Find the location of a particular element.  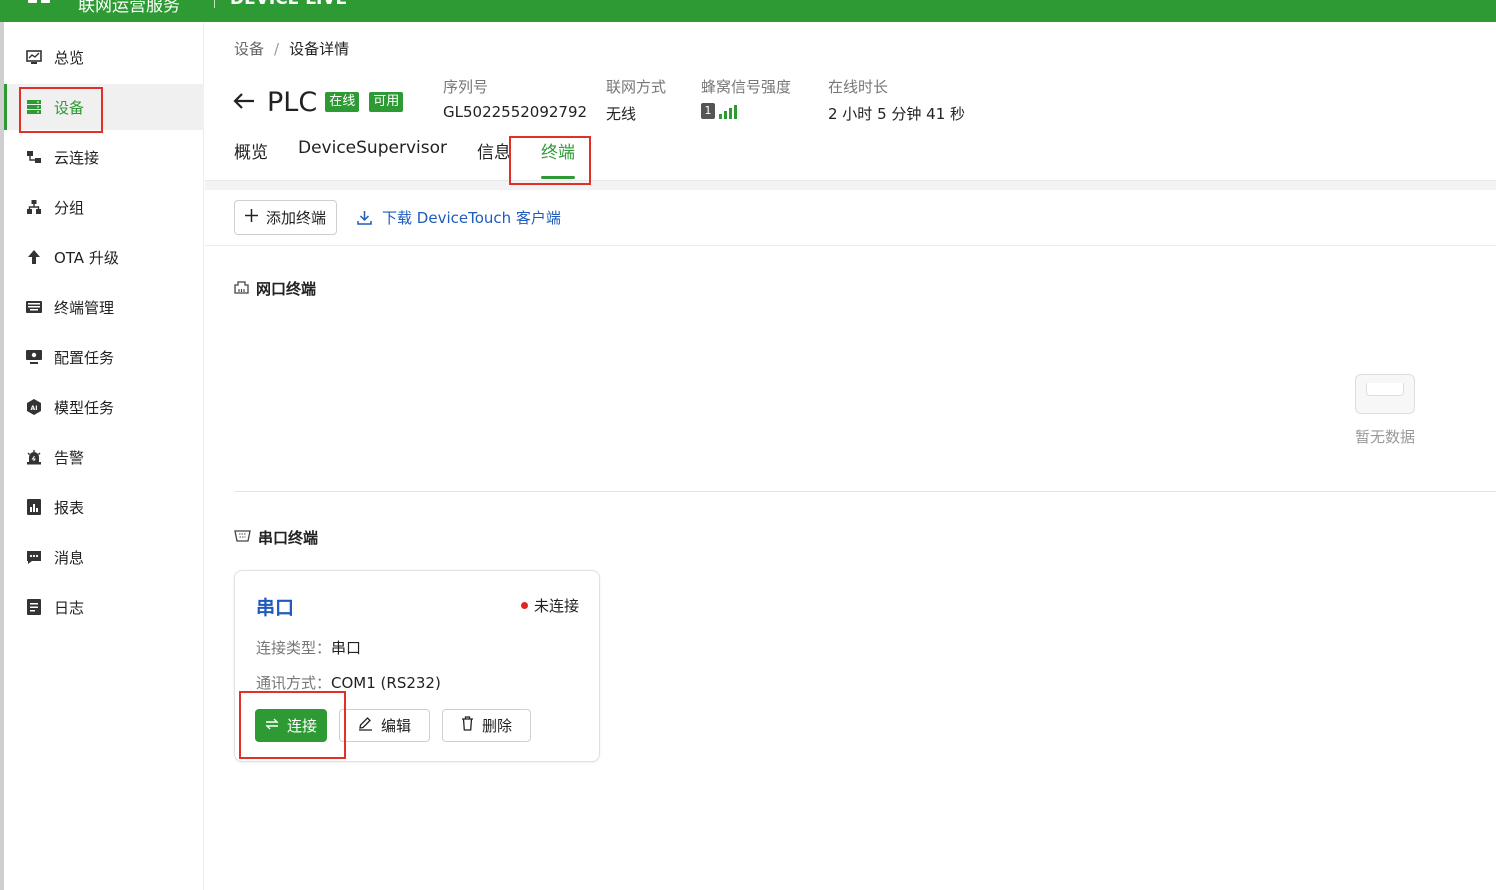

network-terminal-heading: 网口终端 is located at coordinates (275, 288).